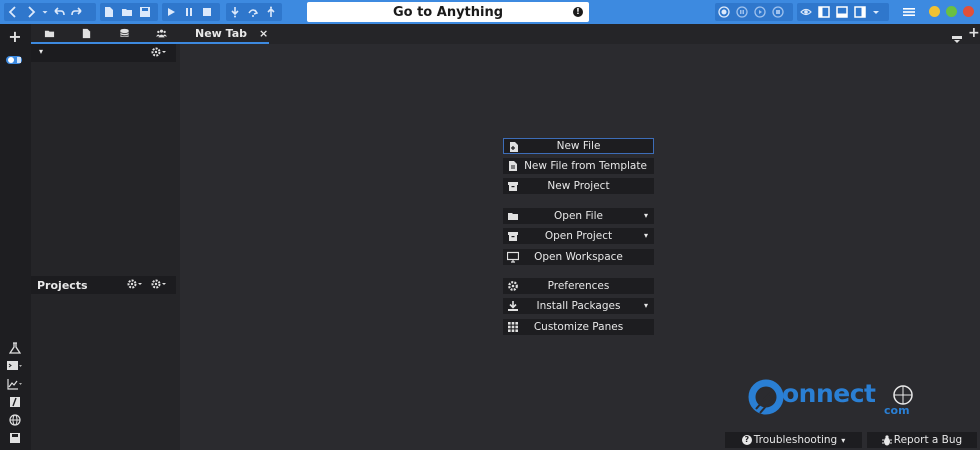 Image resolution: width=980 pixels, height=450 pixels. Describe the element at coordinates (513, 286) in the screenshot. I see `gear-icon` at that location.